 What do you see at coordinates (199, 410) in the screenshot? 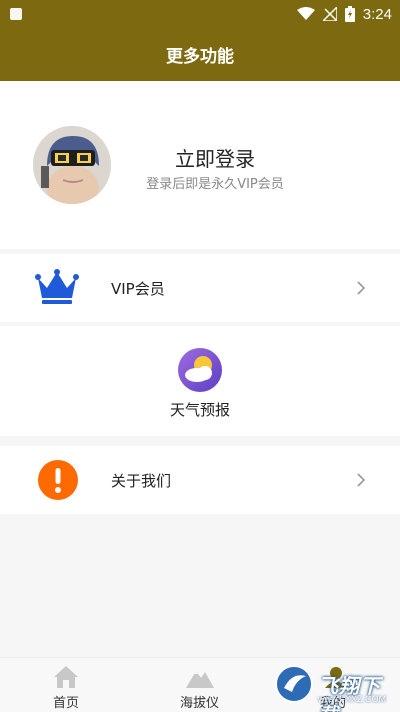
I see `weather-label: 天气预报` at bounding box center [199, 410].